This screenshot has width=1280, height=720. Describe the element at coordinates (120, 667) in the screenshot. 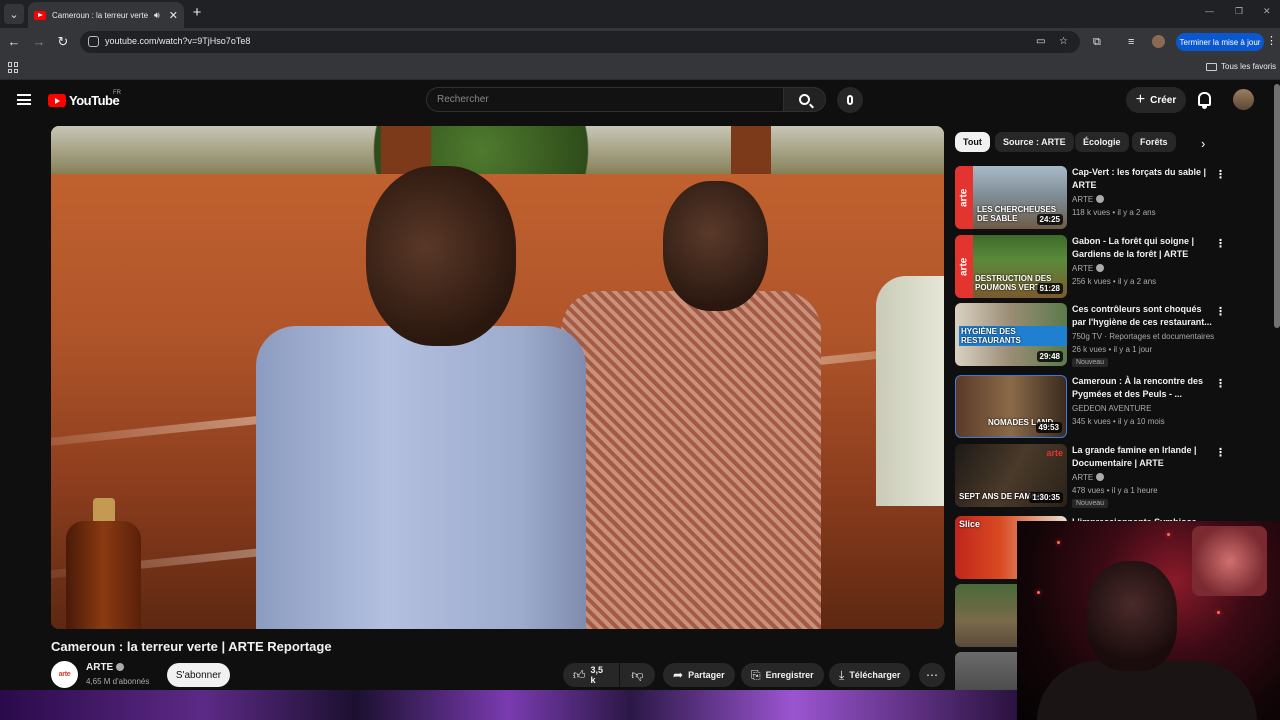

I see `verified-icon` at that location.